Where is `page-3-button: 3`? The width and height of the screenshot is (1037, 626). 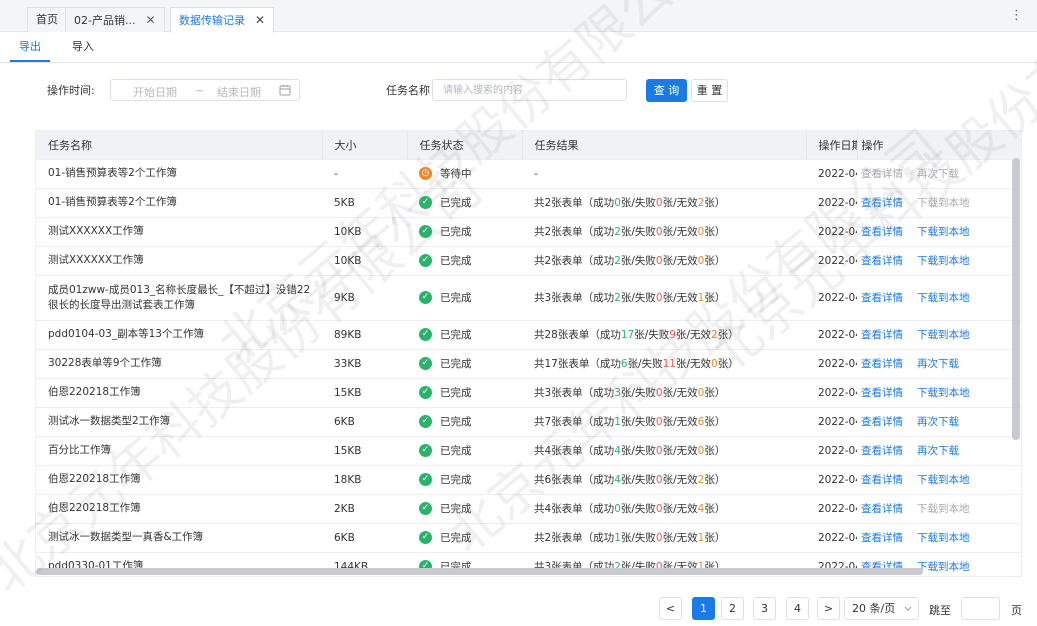 page-3-button: 3 is located at coordinates (764, 608).